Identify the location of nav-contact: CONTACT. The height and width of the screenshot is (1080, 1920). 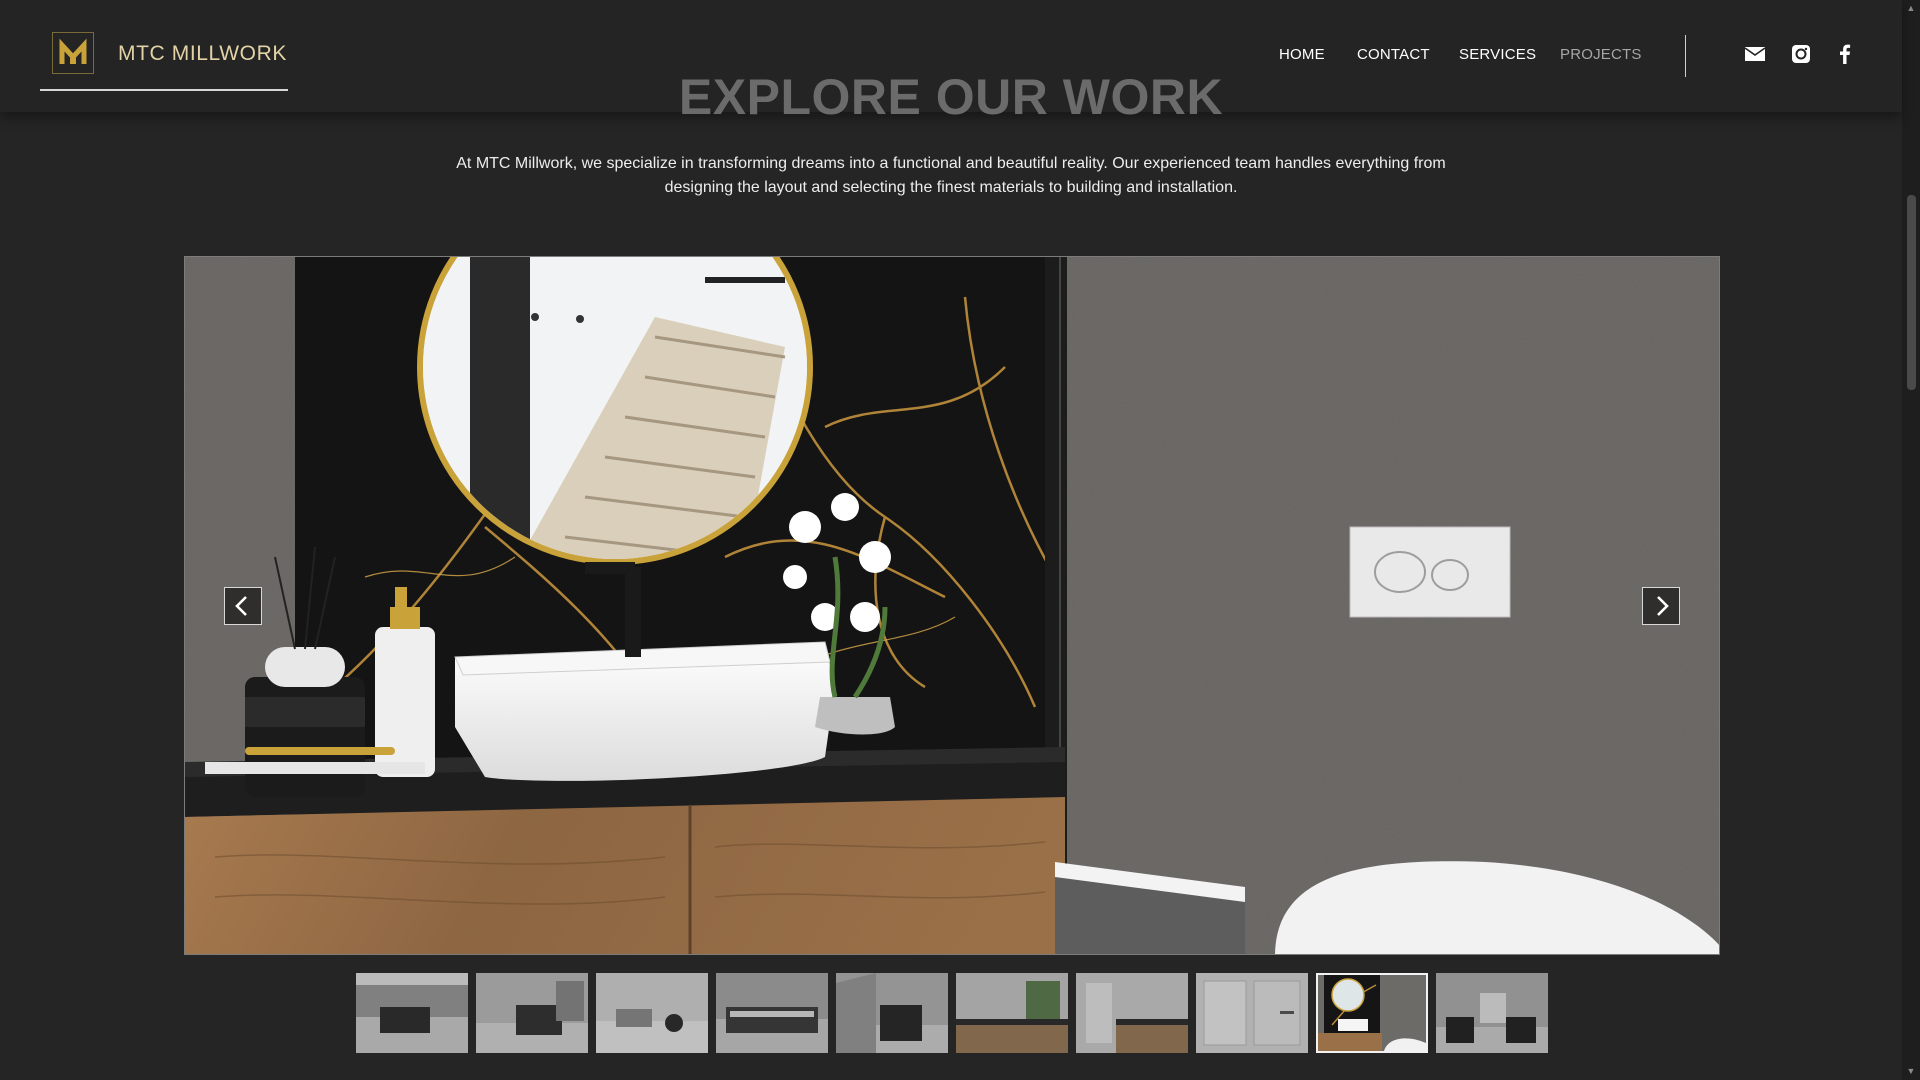
(1393, 54).